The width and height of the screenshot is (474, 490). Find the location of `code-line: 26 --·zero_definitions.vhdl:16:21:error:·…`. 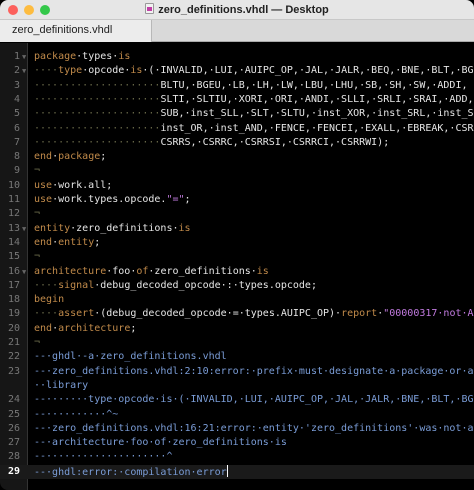

code-line: 26 --·zero_definitions.vhdl:16:21:error:·… is located at coordinates (237, 429).